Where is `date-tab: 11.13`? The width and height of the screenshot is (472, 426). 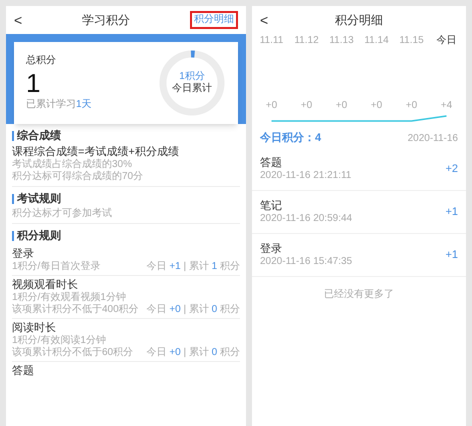 date-tab: 11.13 is located at coordinates (341, 41).